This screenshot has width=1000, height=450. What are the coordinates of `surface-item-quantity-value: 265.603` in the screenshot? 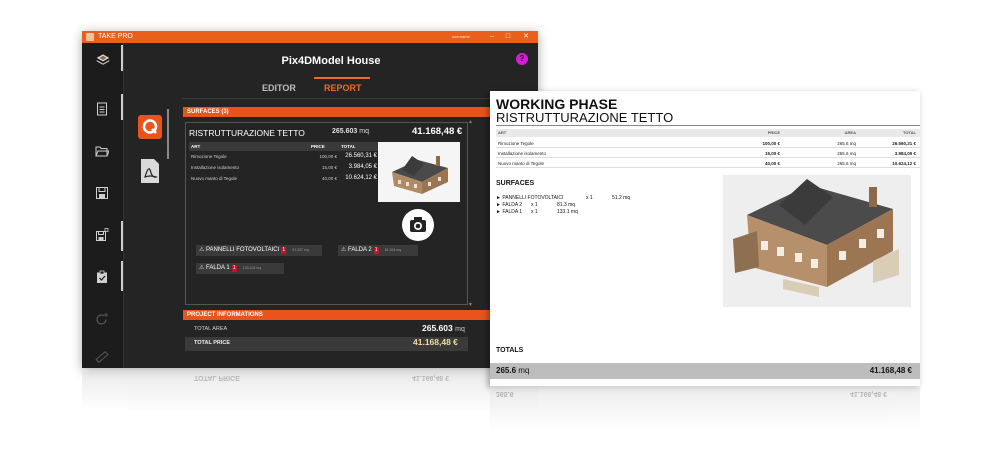 It's located at (345, 131).